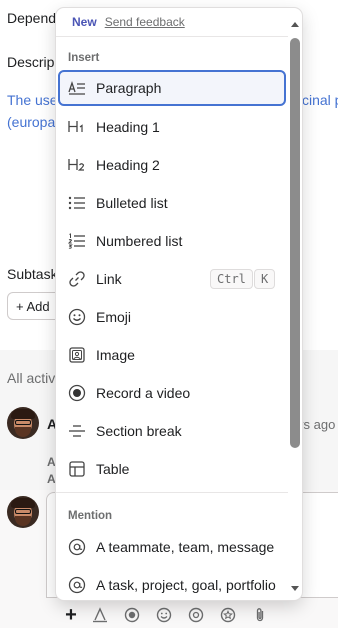 The height and width of the screenshot is (628, 338). I want to click on menu-item-image: Image, so click(172, 355).